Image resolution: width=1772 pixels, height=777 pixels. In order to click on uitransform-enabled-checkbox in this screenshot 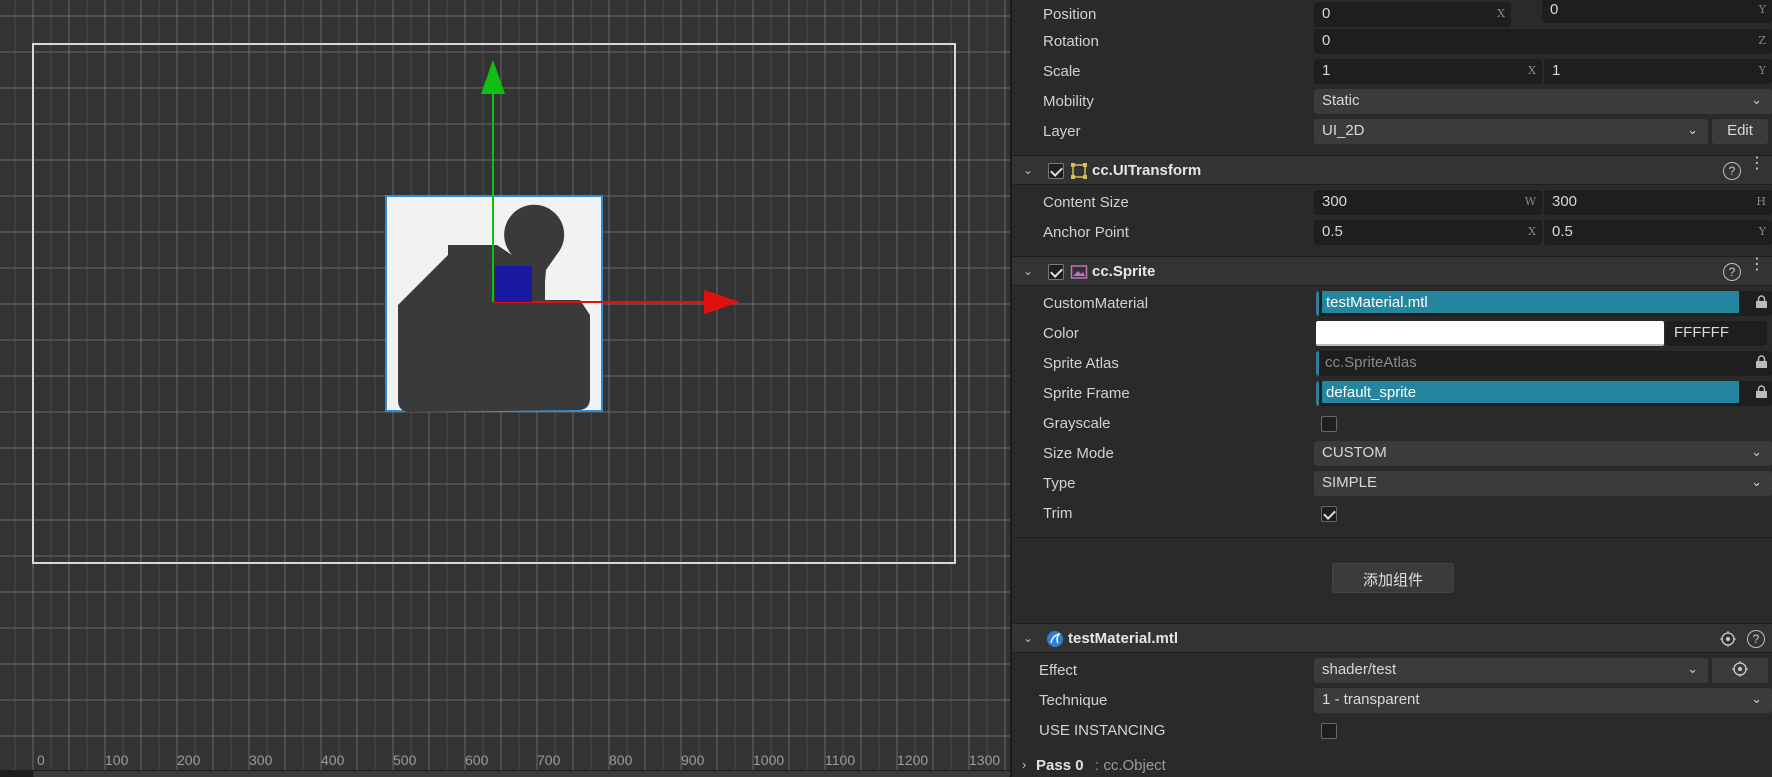, I will do `click(1056, 171)`.